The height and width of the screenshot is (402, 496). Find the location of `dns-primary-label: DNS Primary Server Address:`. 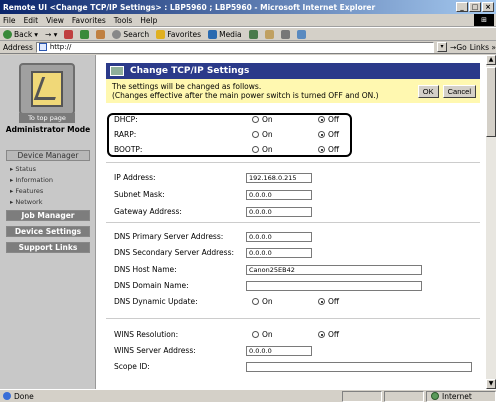

dns-primary-label: DNS Primary Server Address: is located at coordinates (169, 236).